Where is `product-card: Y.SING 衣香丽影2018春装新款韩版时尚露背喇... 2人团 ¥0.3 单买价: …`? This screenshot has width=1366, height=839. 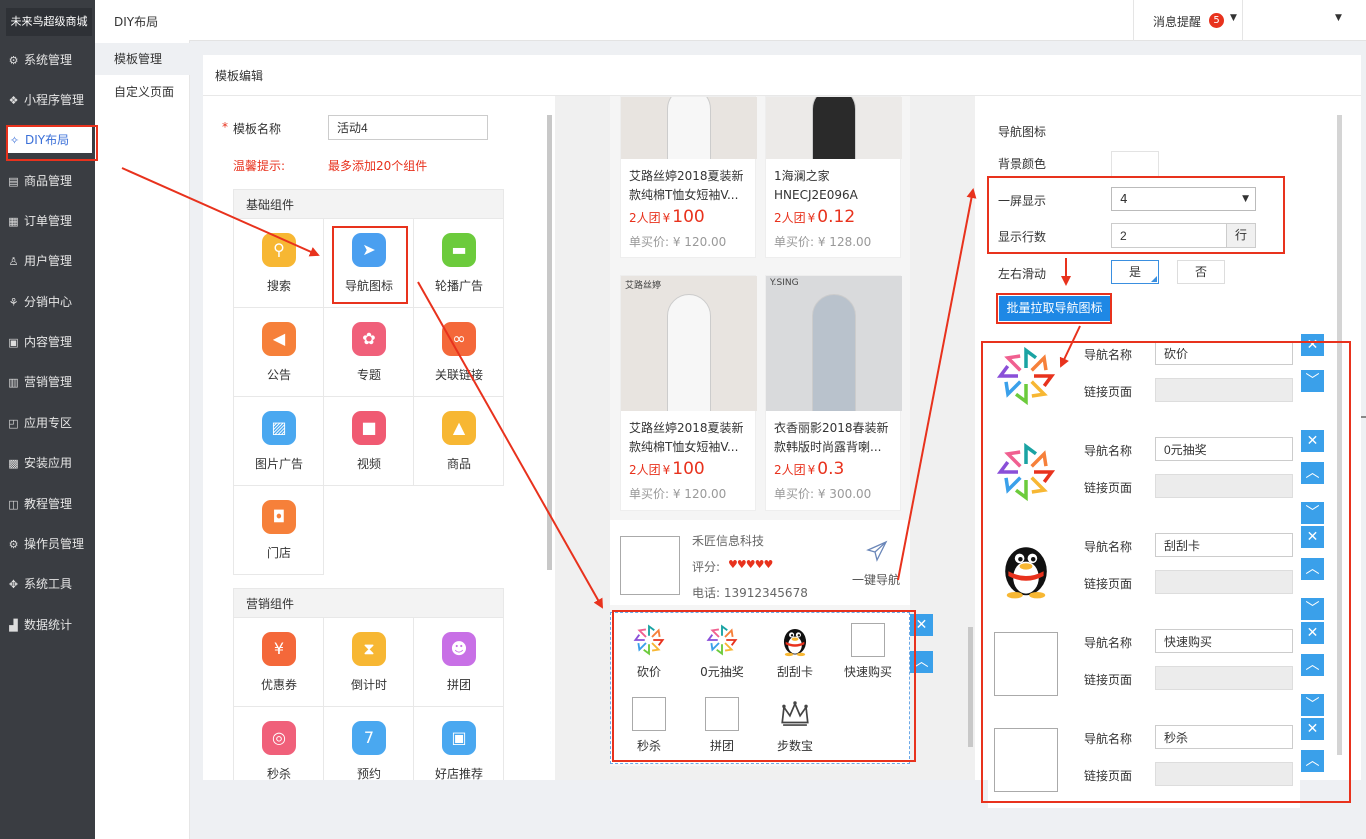
product-card: Y.SING 衣香丽影2018春装新款韩版时尚露背喇... 2人团 ¥0.3 单买价: … is located at coordinates (833, 393).